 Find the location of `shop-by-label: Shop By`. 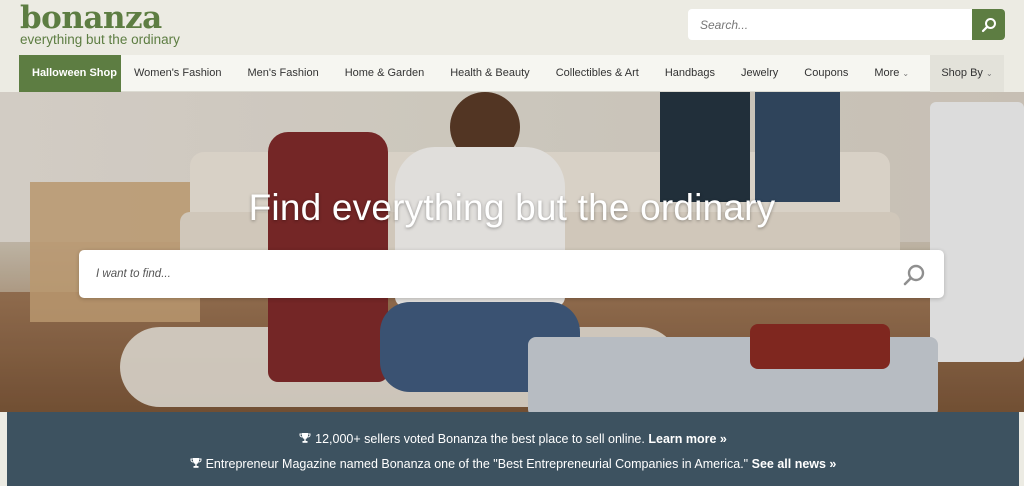

shop-by-label: Shop By is located at coordinates (962, 72).